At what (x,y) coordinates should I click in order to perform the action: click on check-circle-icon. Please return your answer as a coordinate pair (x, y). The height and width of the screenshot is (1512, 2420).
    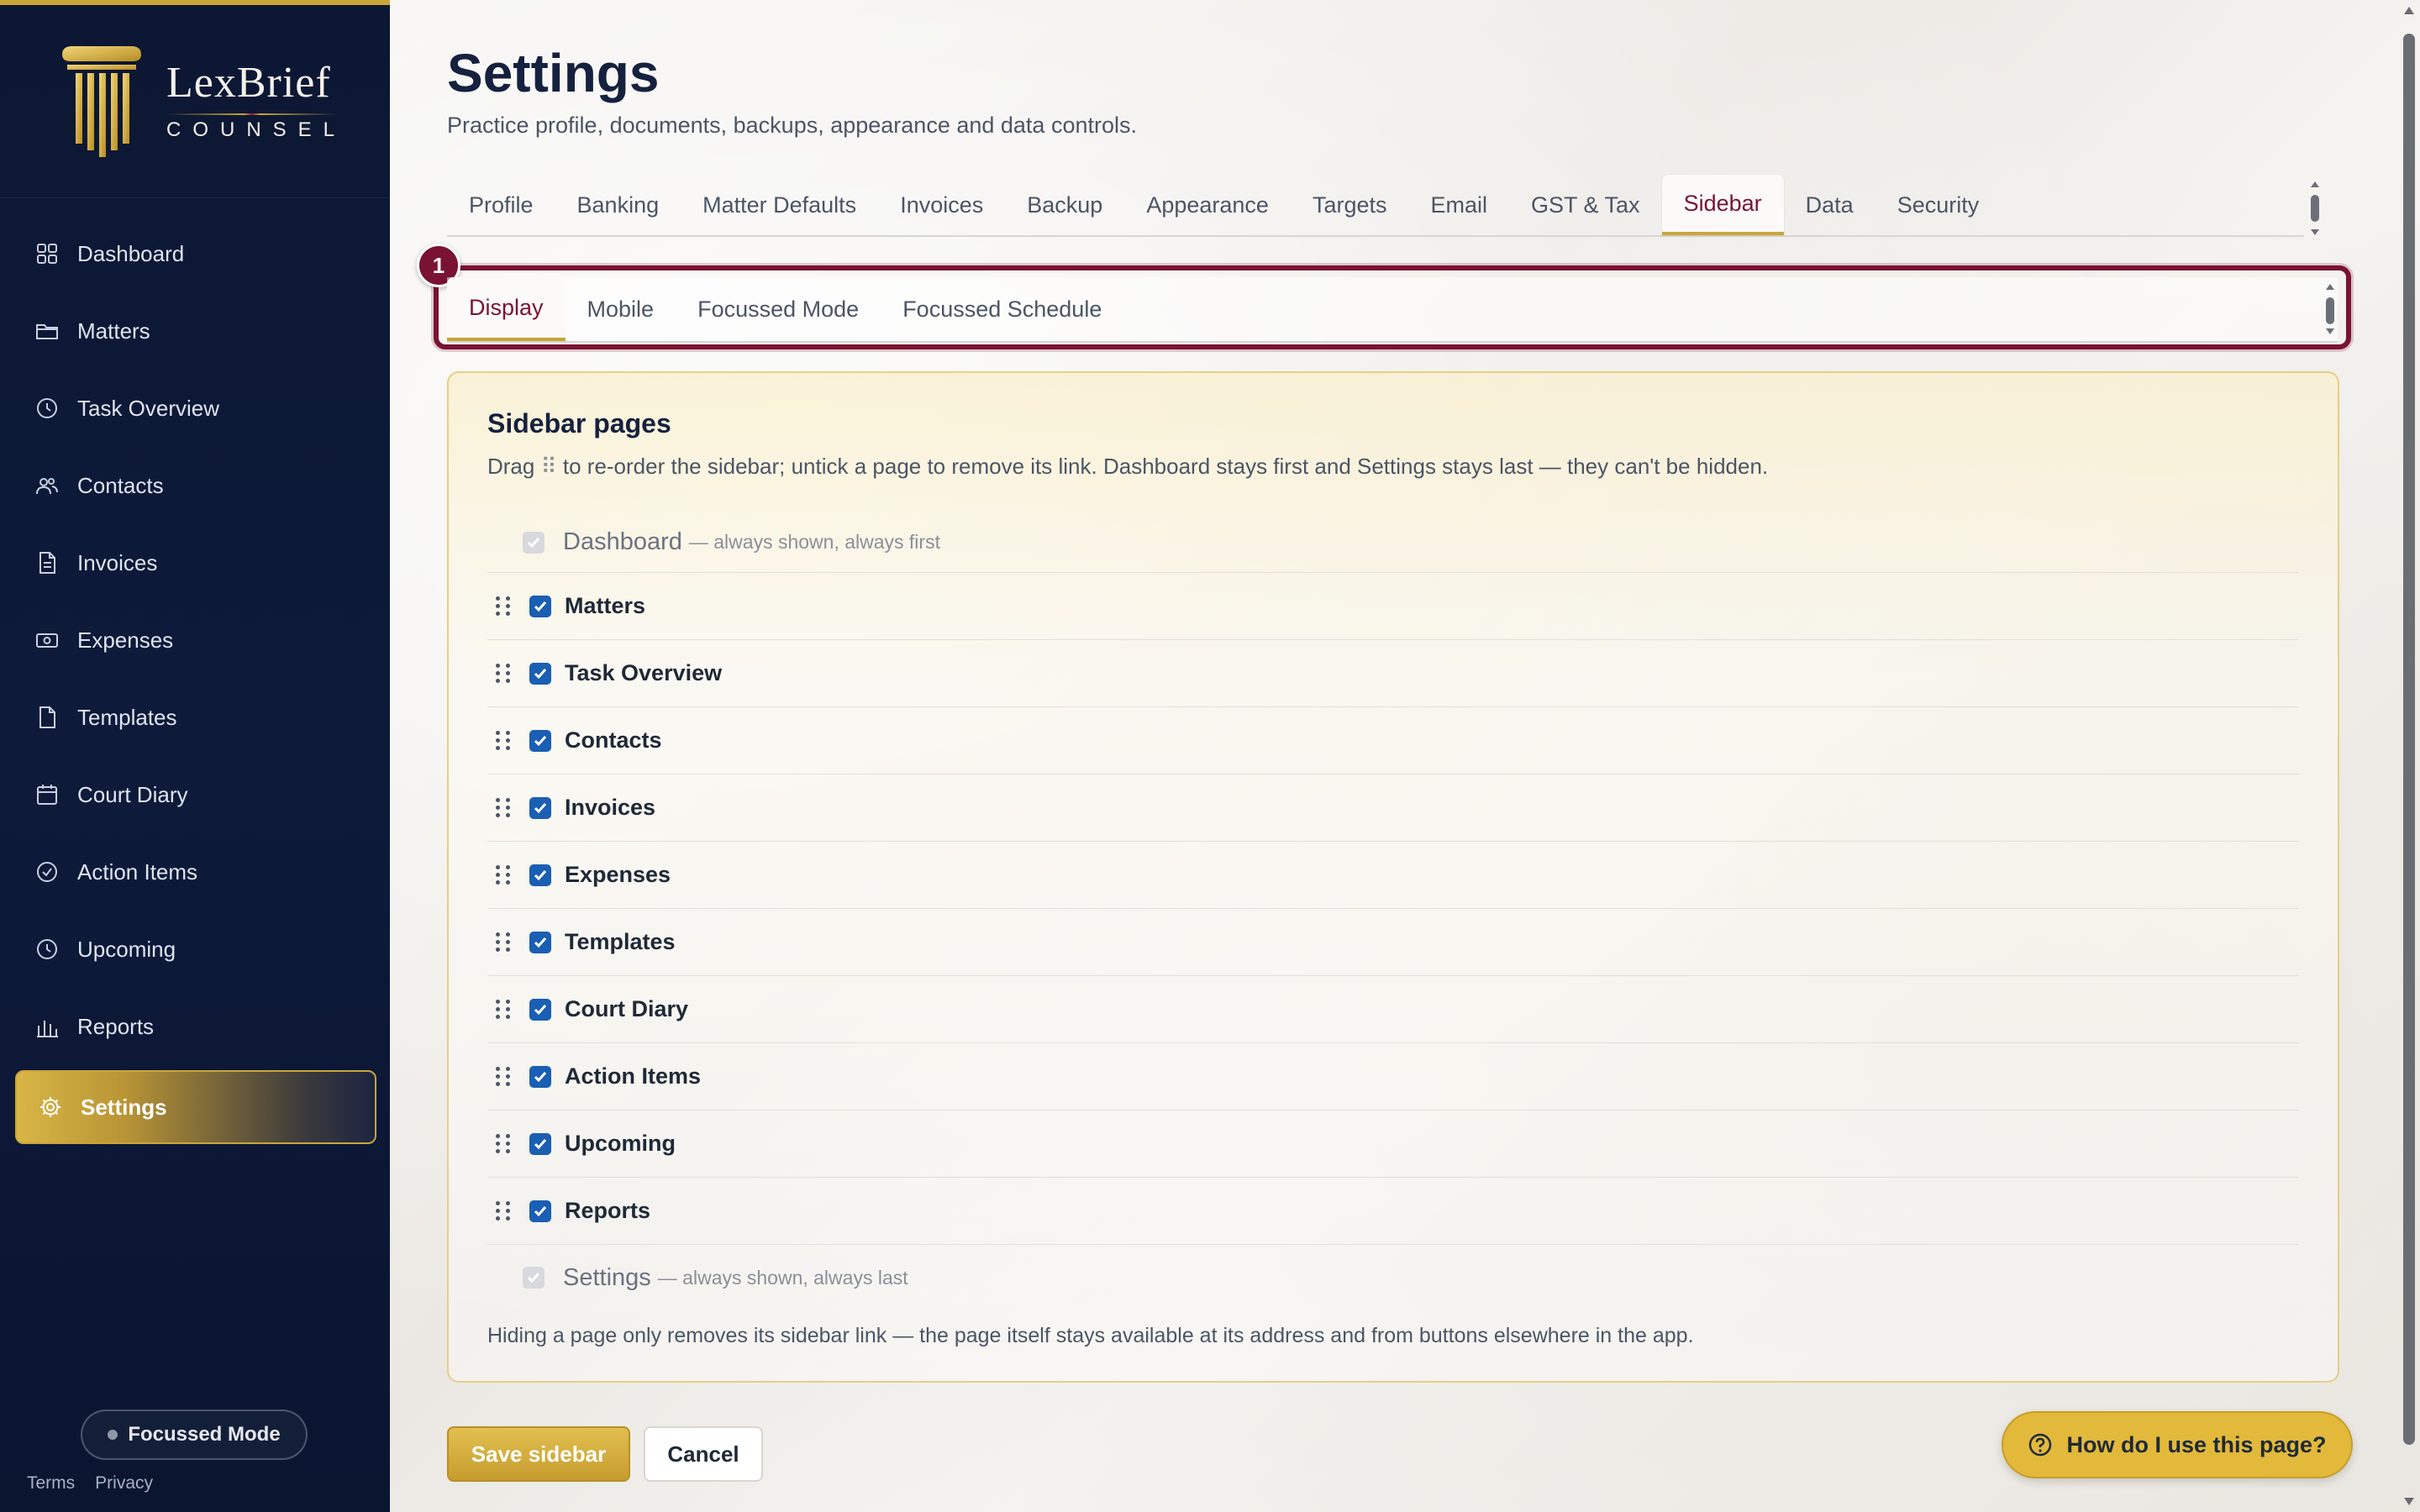
    Looking at the image, I should click on (47, 871).